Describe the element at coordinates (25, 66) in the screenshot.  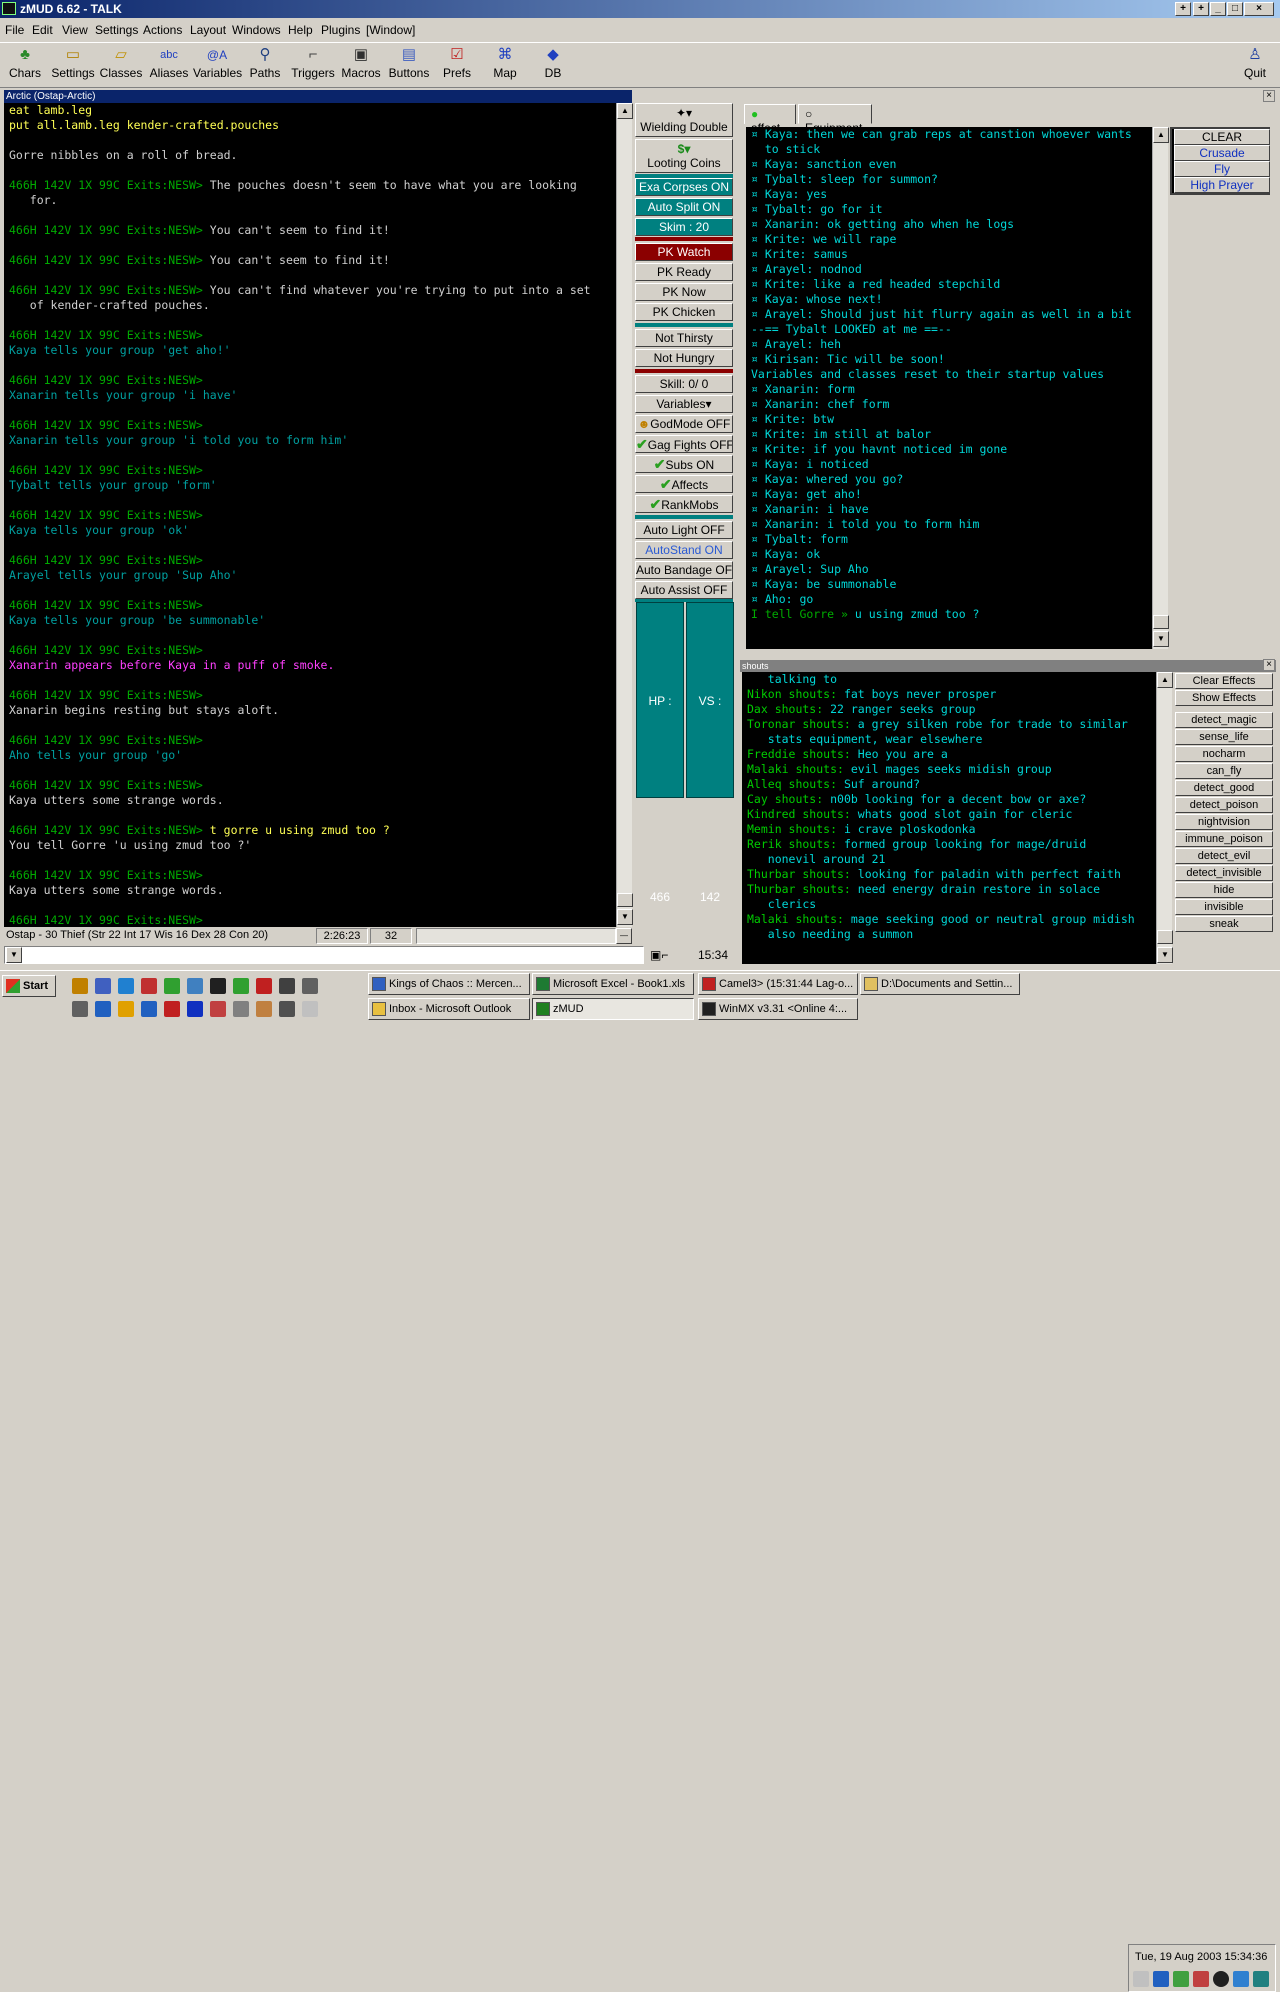
I see `chars-button: ♣ Chars` at that location.